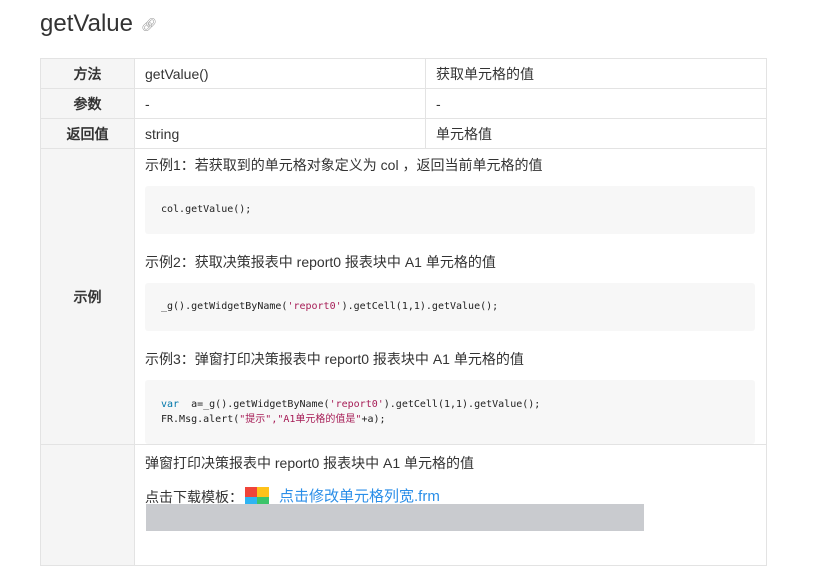 The image size is (836, 566). I want to click on preview-image, so click(395, 517).